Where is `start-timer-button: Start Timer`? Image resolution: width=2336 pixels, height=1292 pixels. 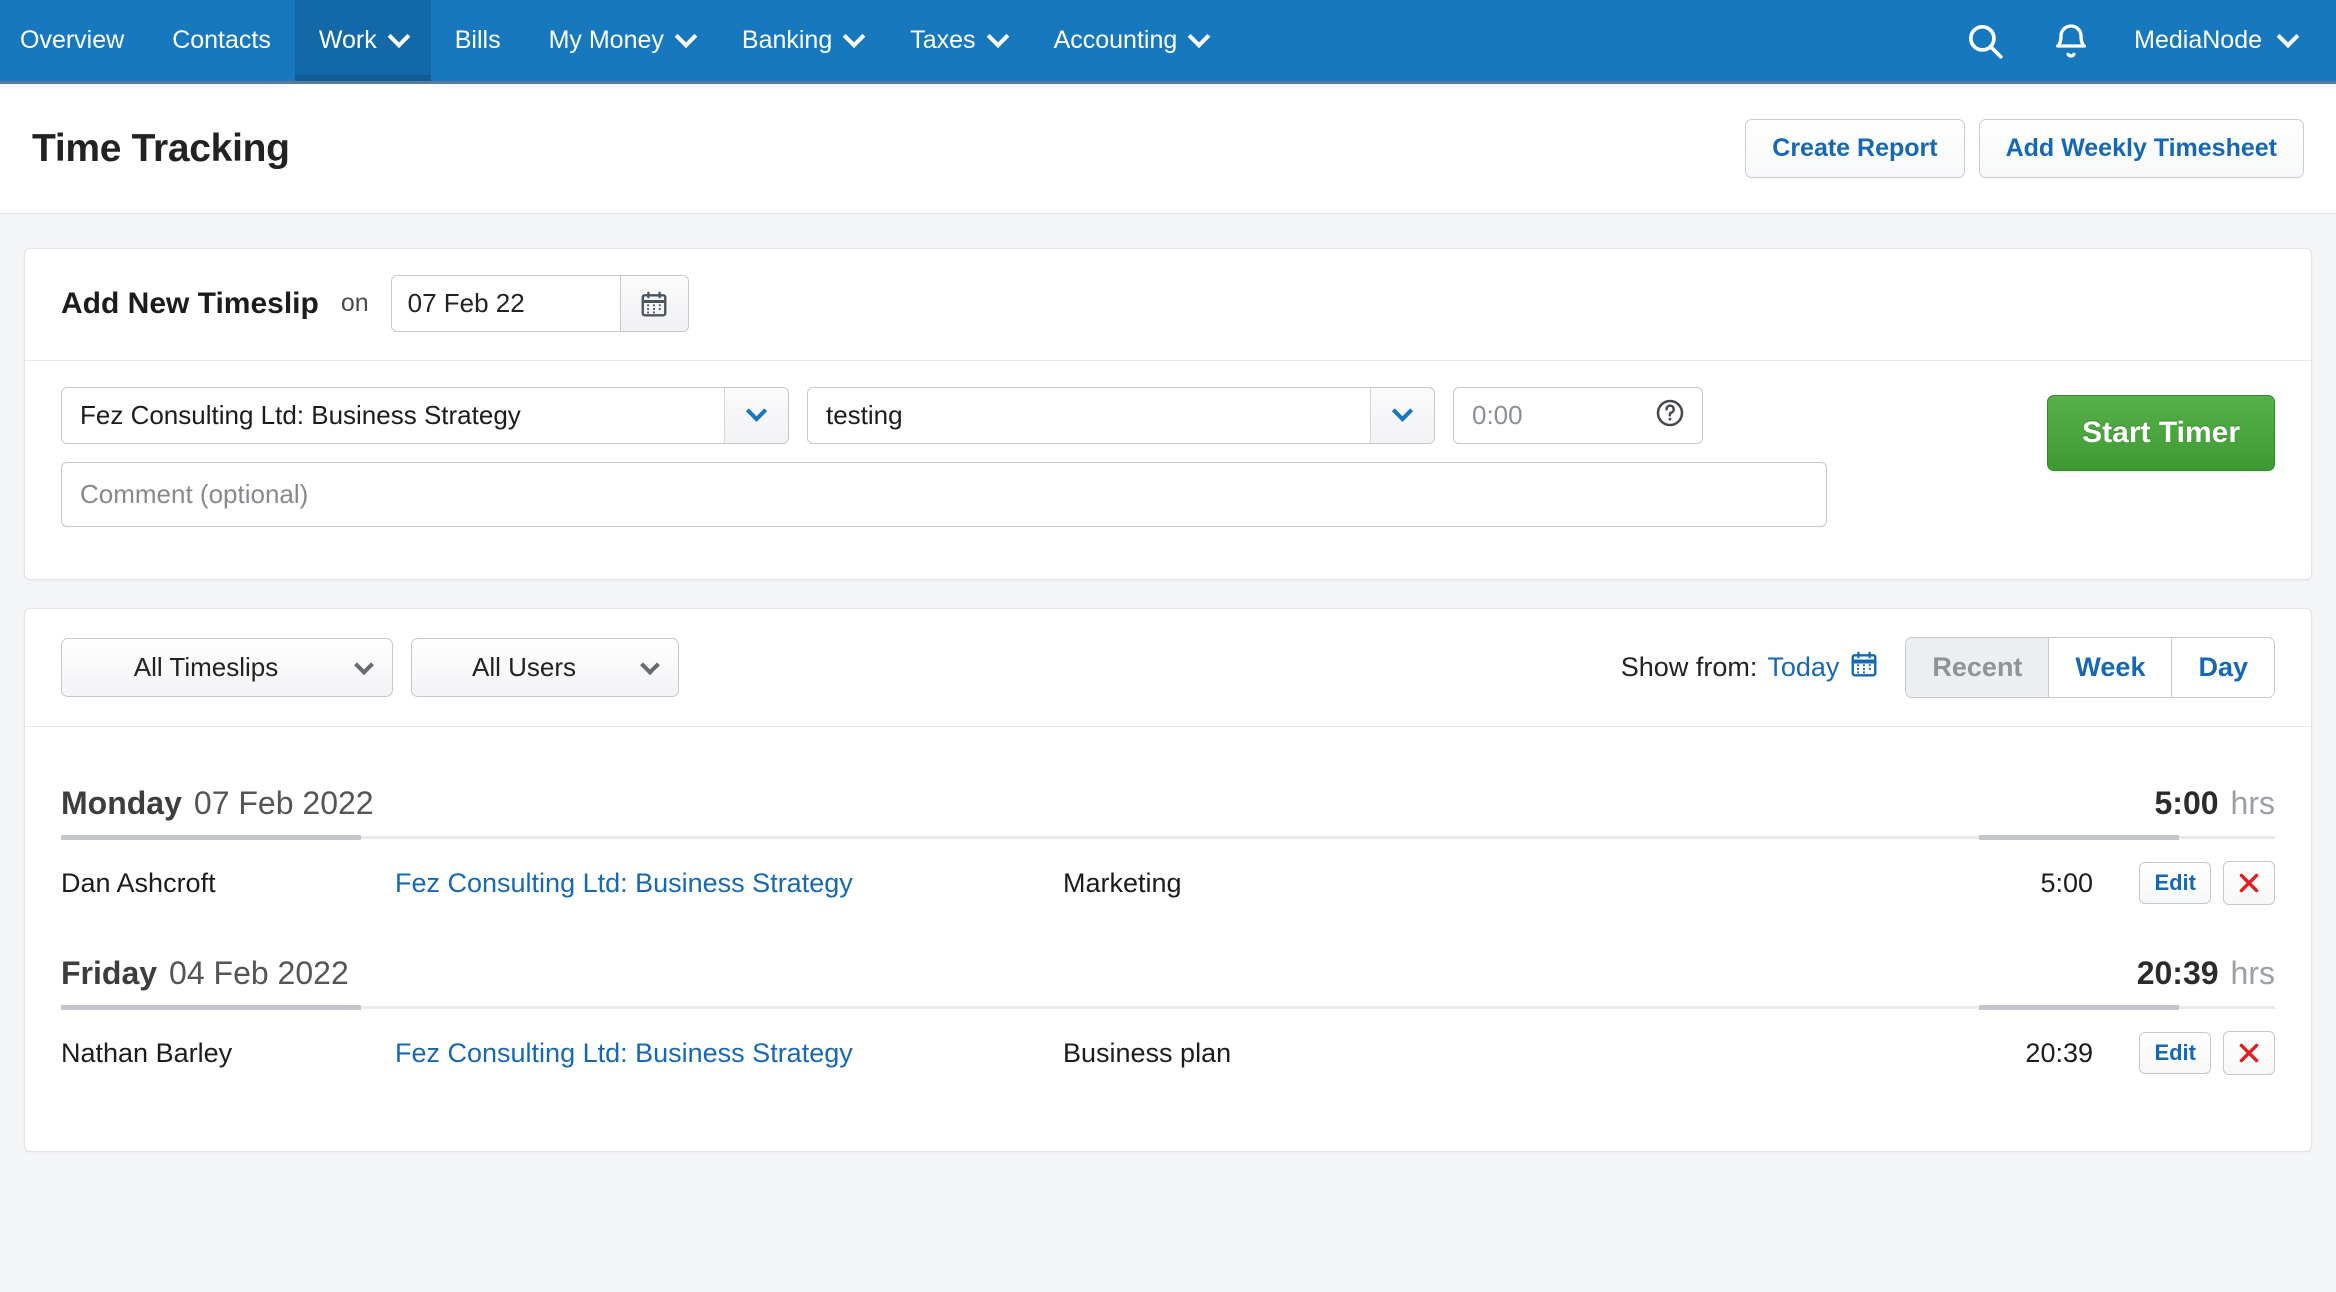 start-timer-button: Start Timer is located at coordinates (2161, 433).